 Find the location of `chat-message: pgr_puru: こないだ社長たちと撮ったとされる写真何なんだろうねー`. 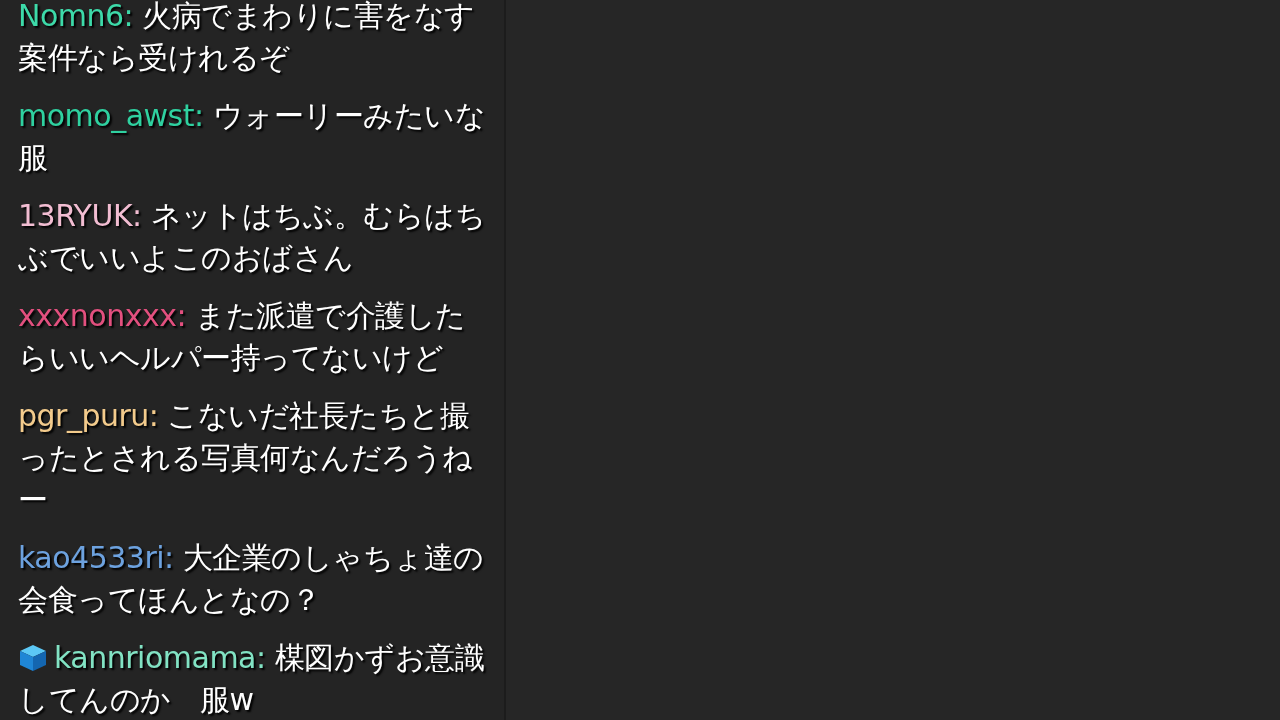

chat-message: pgr_puru: こないだ社長たちと撮ったとされる写真何なんだろうねー is located at coordinates (246, 458).